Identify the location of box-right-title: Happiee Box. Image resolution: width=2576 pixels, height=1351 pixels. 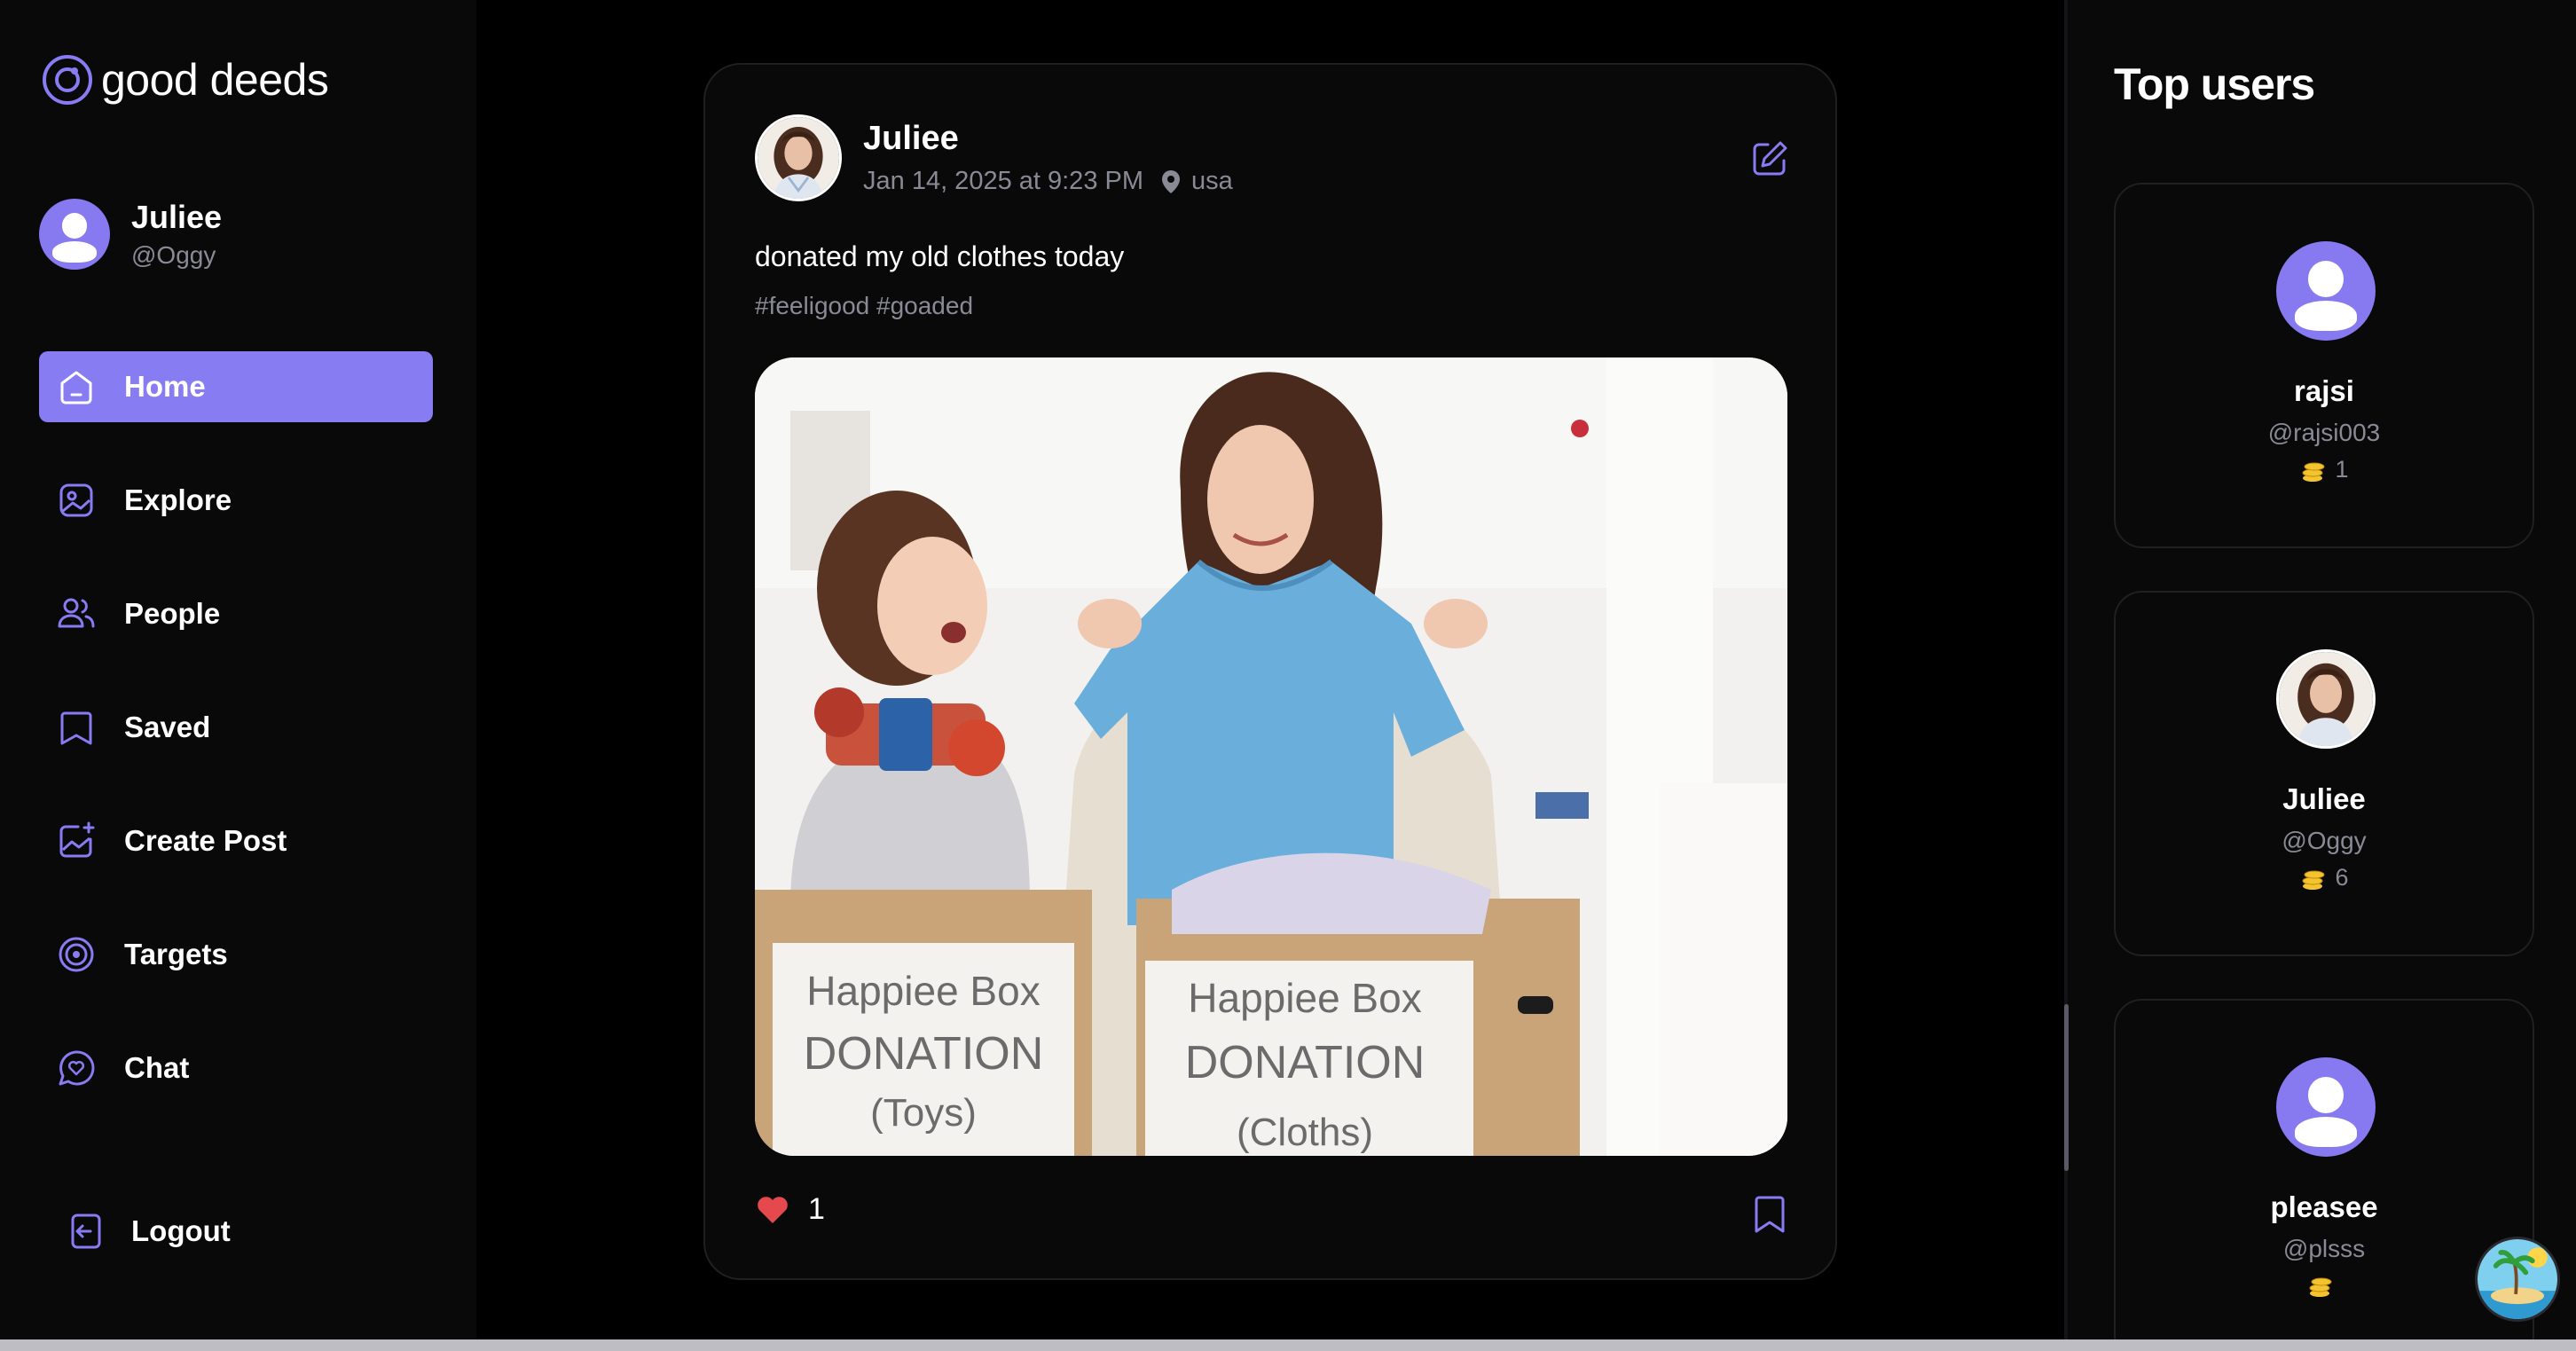
(1304, 998).